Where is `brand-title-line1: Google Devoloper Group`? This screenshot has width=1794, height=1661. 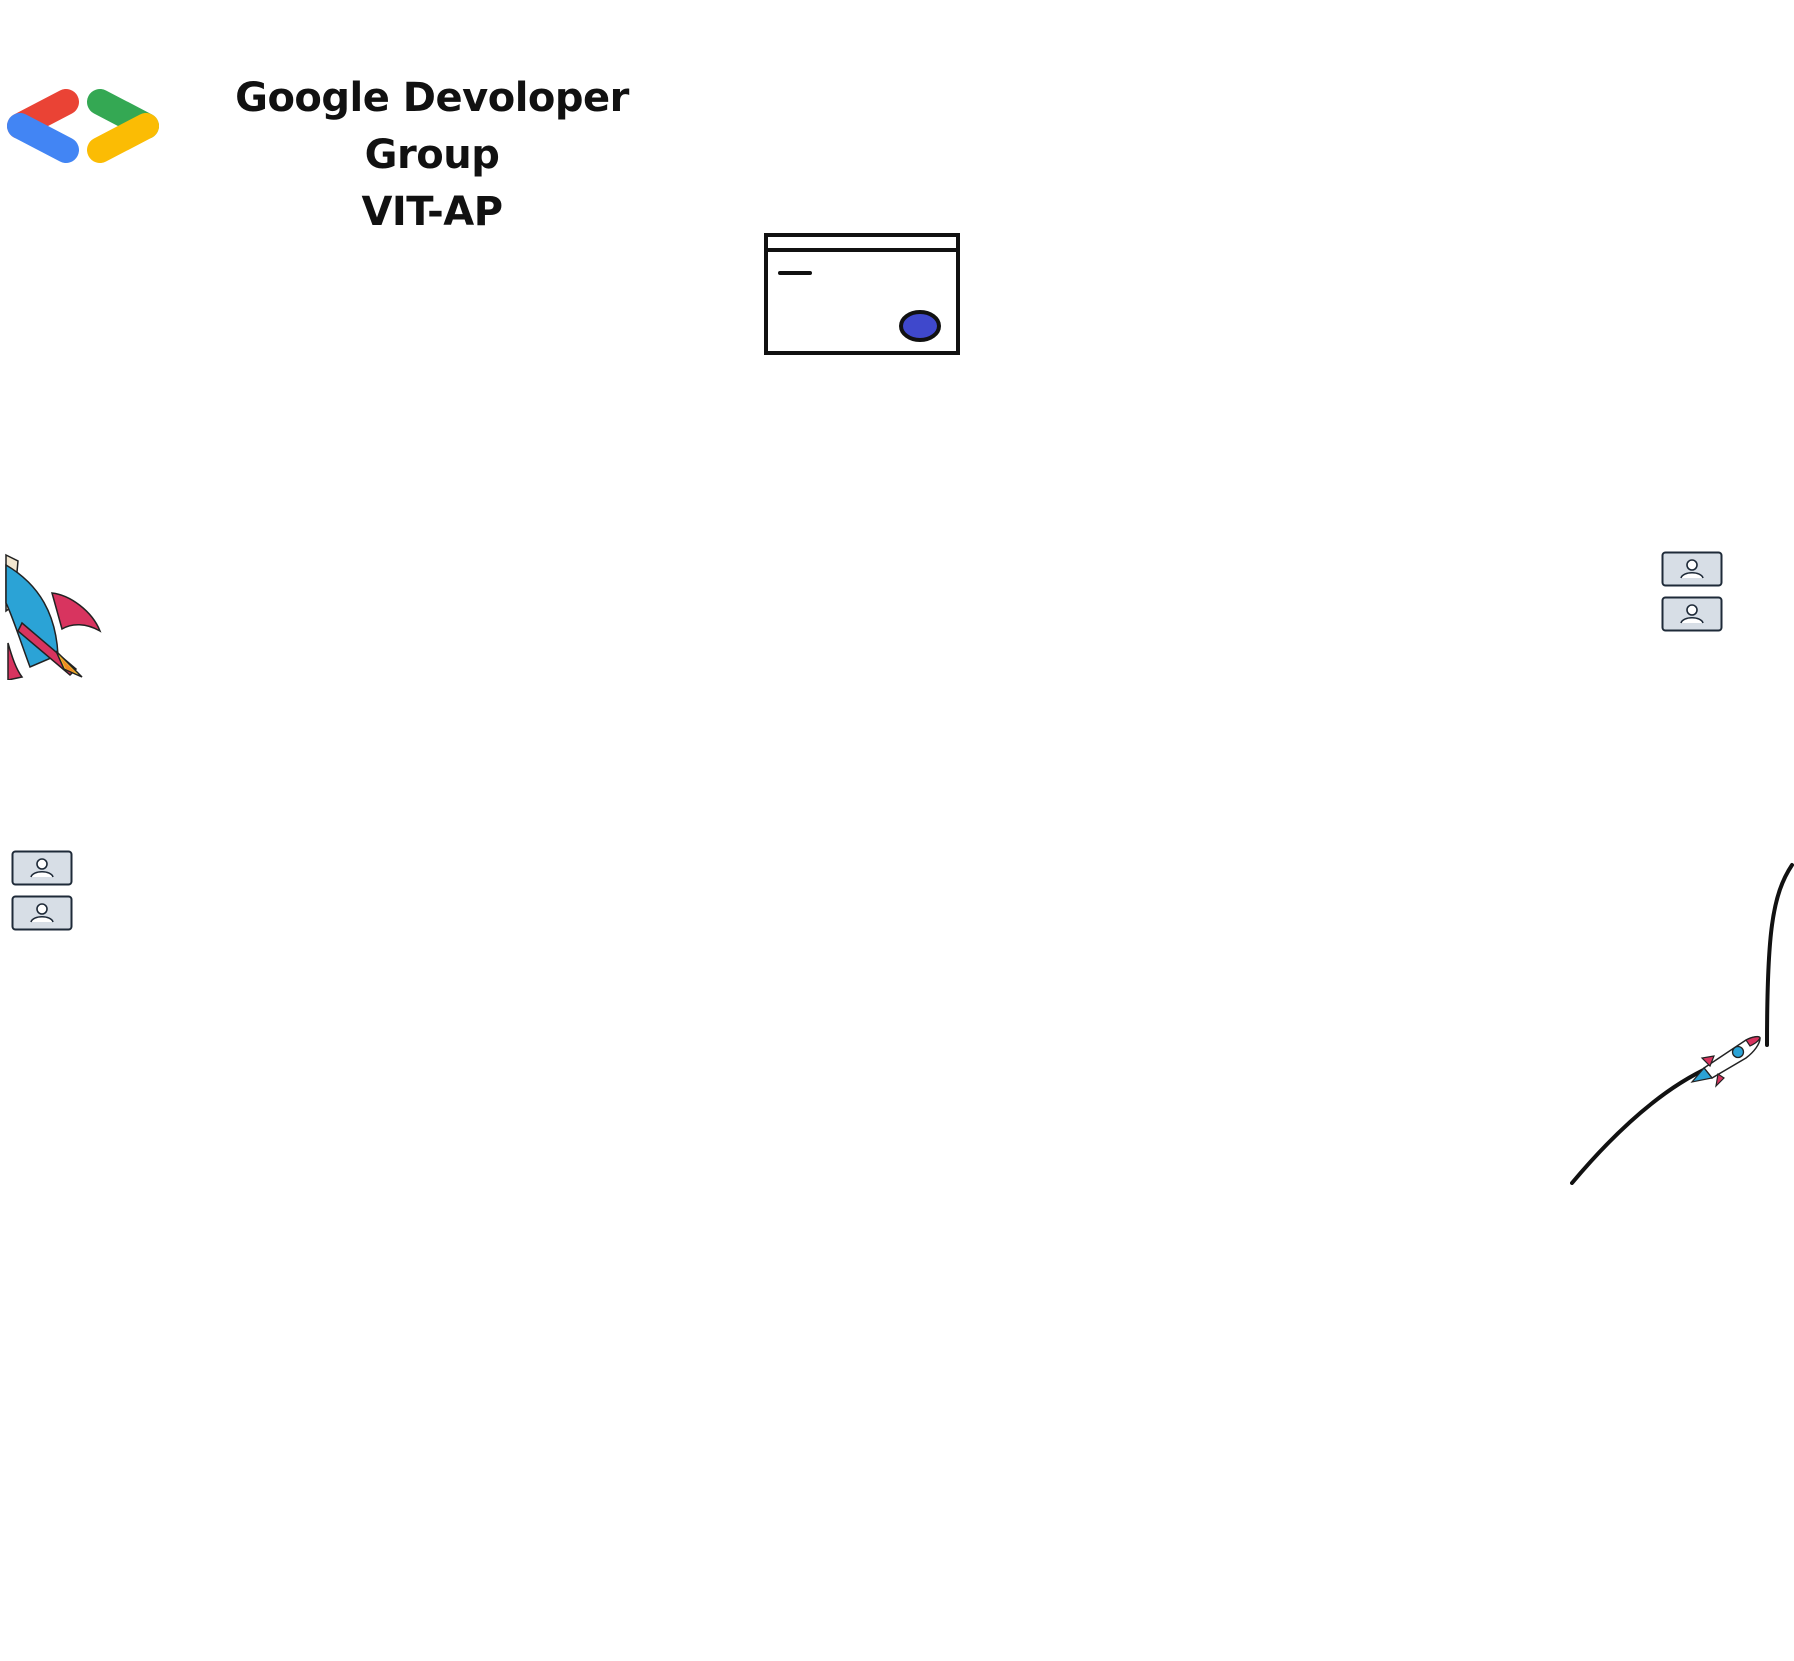
brand-title-line1: Google Devoloper Group is located at coordinates (432, 126).